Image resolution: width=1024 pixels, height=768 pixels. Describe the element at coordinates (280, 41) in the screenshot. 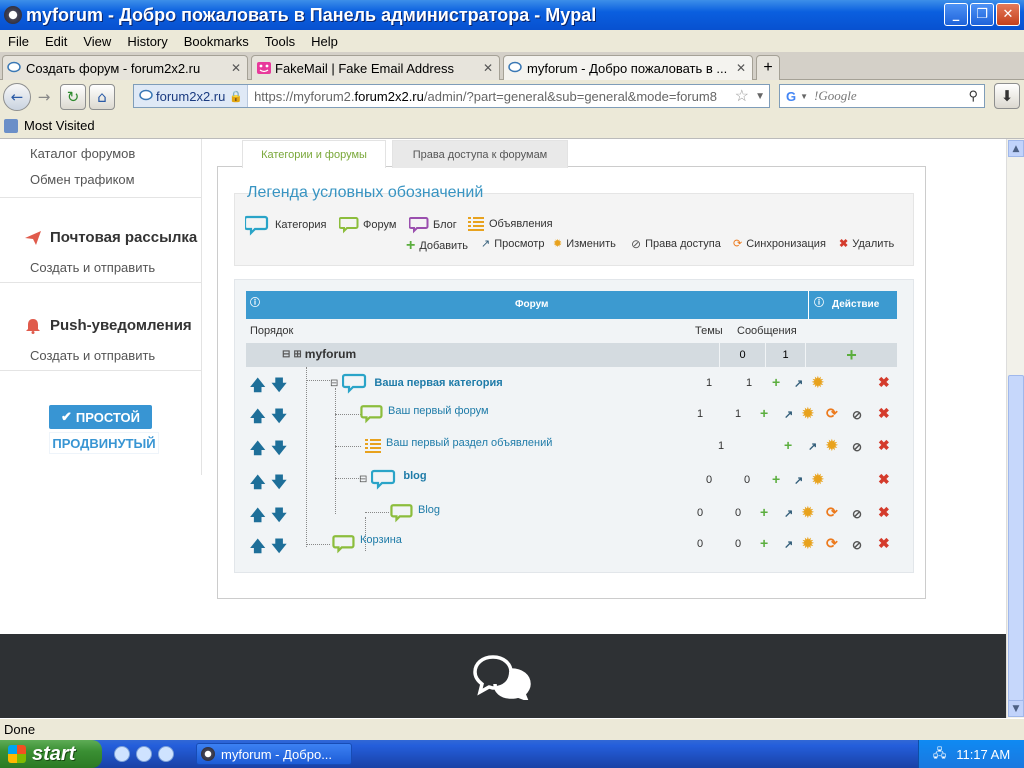

I see `menu-tools: Tools` at that location.